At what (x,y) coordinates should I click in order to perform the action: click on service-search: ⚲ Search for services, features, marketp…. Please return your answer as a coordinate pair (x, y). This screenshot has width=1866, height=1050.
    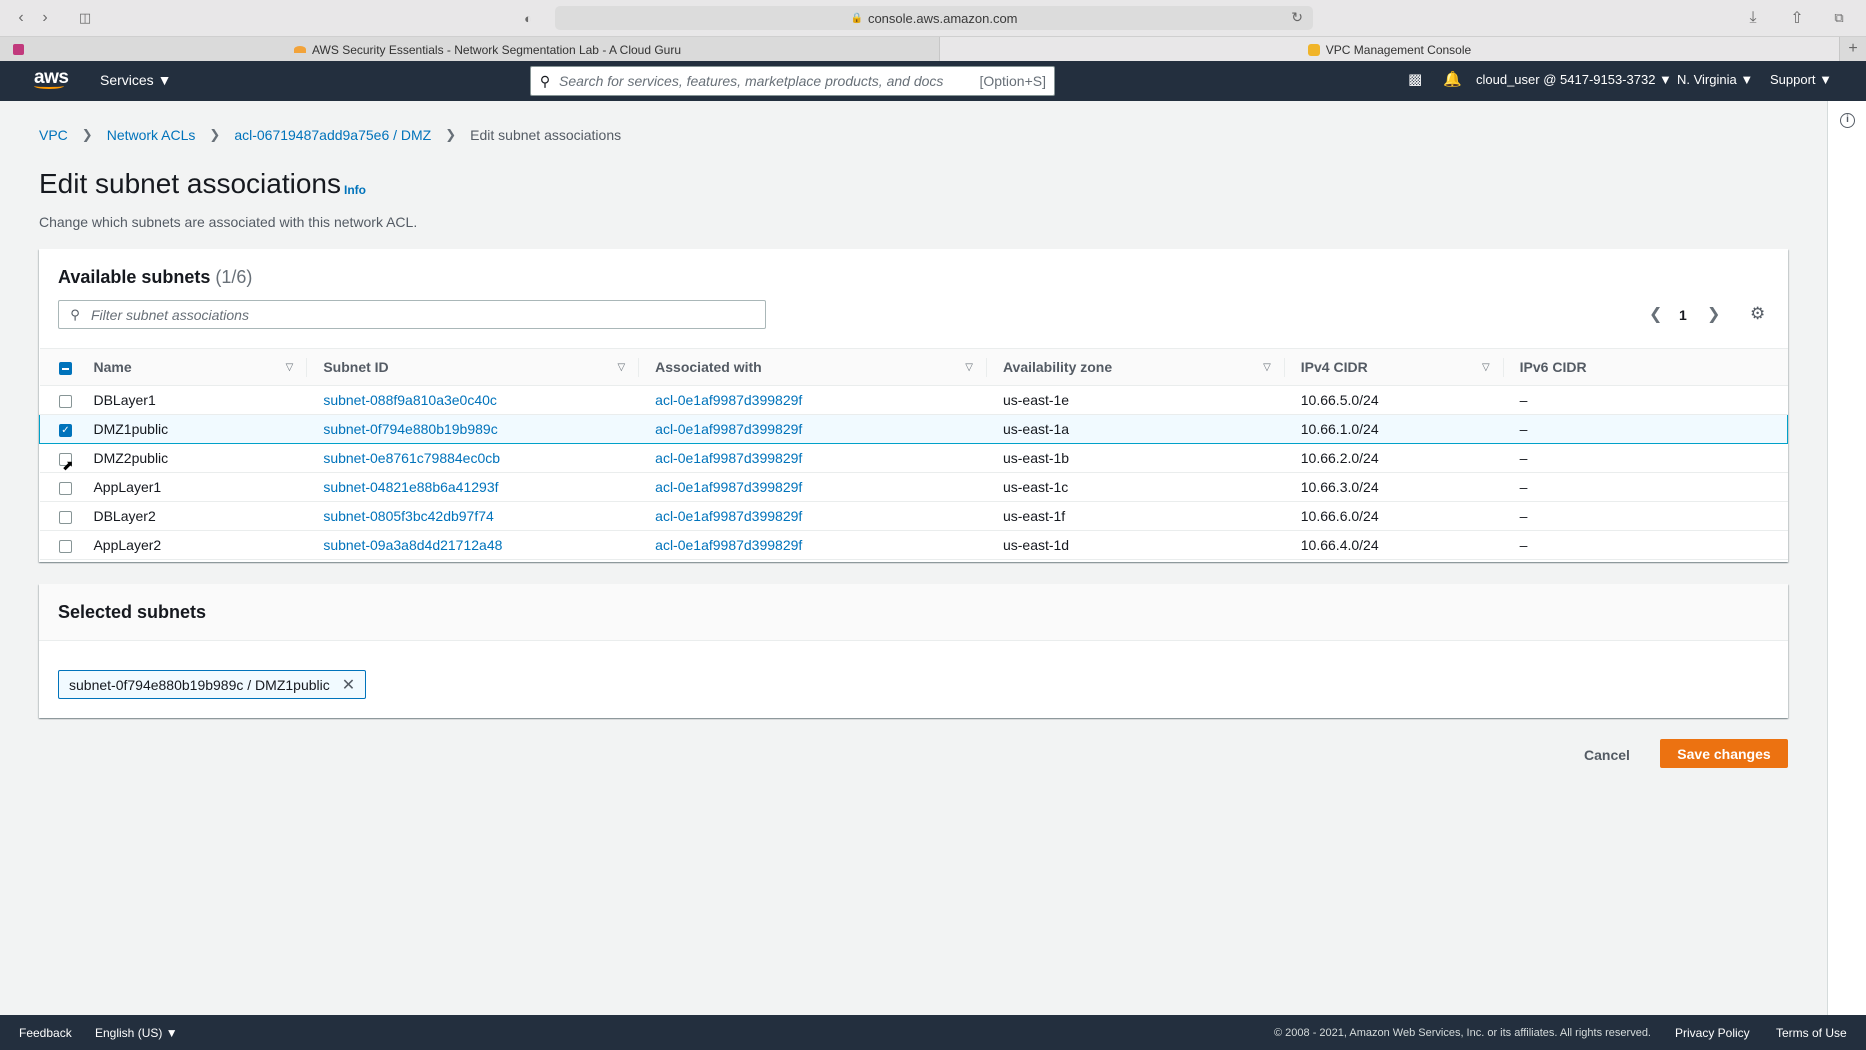
    Looking at the image, I should click on (792, 81).